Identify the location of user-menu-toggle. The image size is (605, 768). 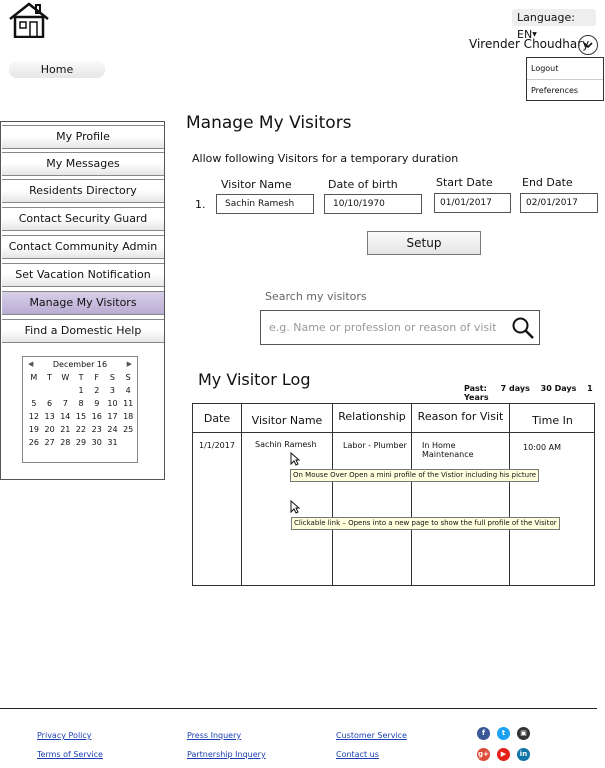
(588, 45).